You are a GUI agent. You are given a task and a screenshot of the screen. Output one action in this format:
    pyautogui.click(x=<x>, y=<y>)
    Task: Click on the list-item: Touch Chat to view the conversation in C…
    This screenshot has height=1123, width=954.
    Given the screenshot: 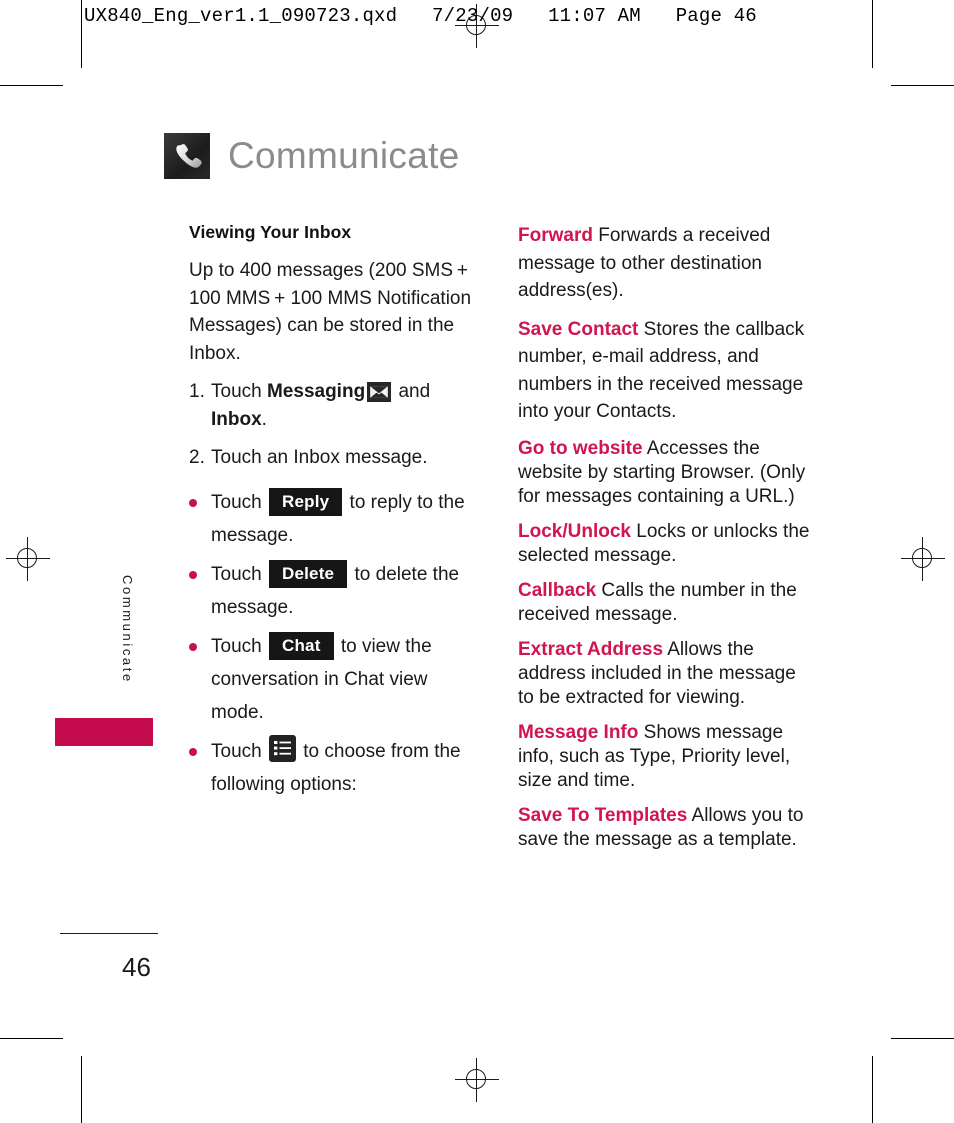 What is the action you would take?
    pyautogui.click(x=335, y=679)
    